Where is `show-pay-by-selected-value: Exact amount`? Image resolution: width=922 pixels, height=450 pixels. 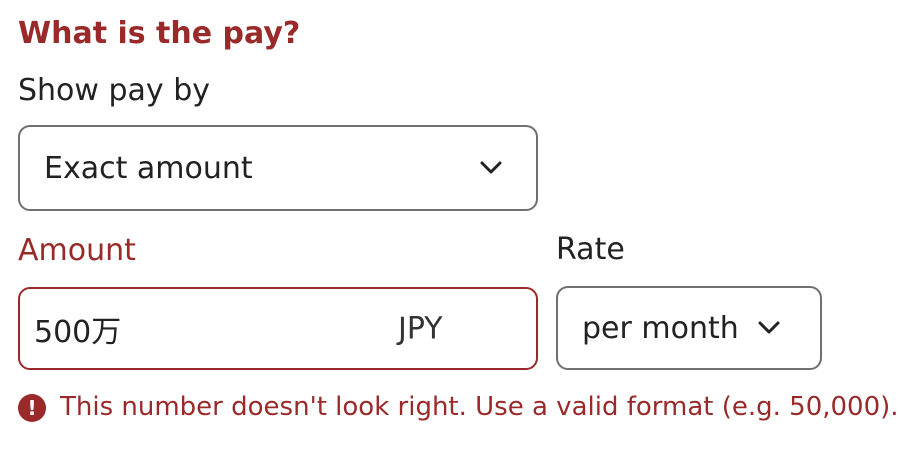 show-pay-by-selected-value: Exact amount is located at coordinates (148, 168).